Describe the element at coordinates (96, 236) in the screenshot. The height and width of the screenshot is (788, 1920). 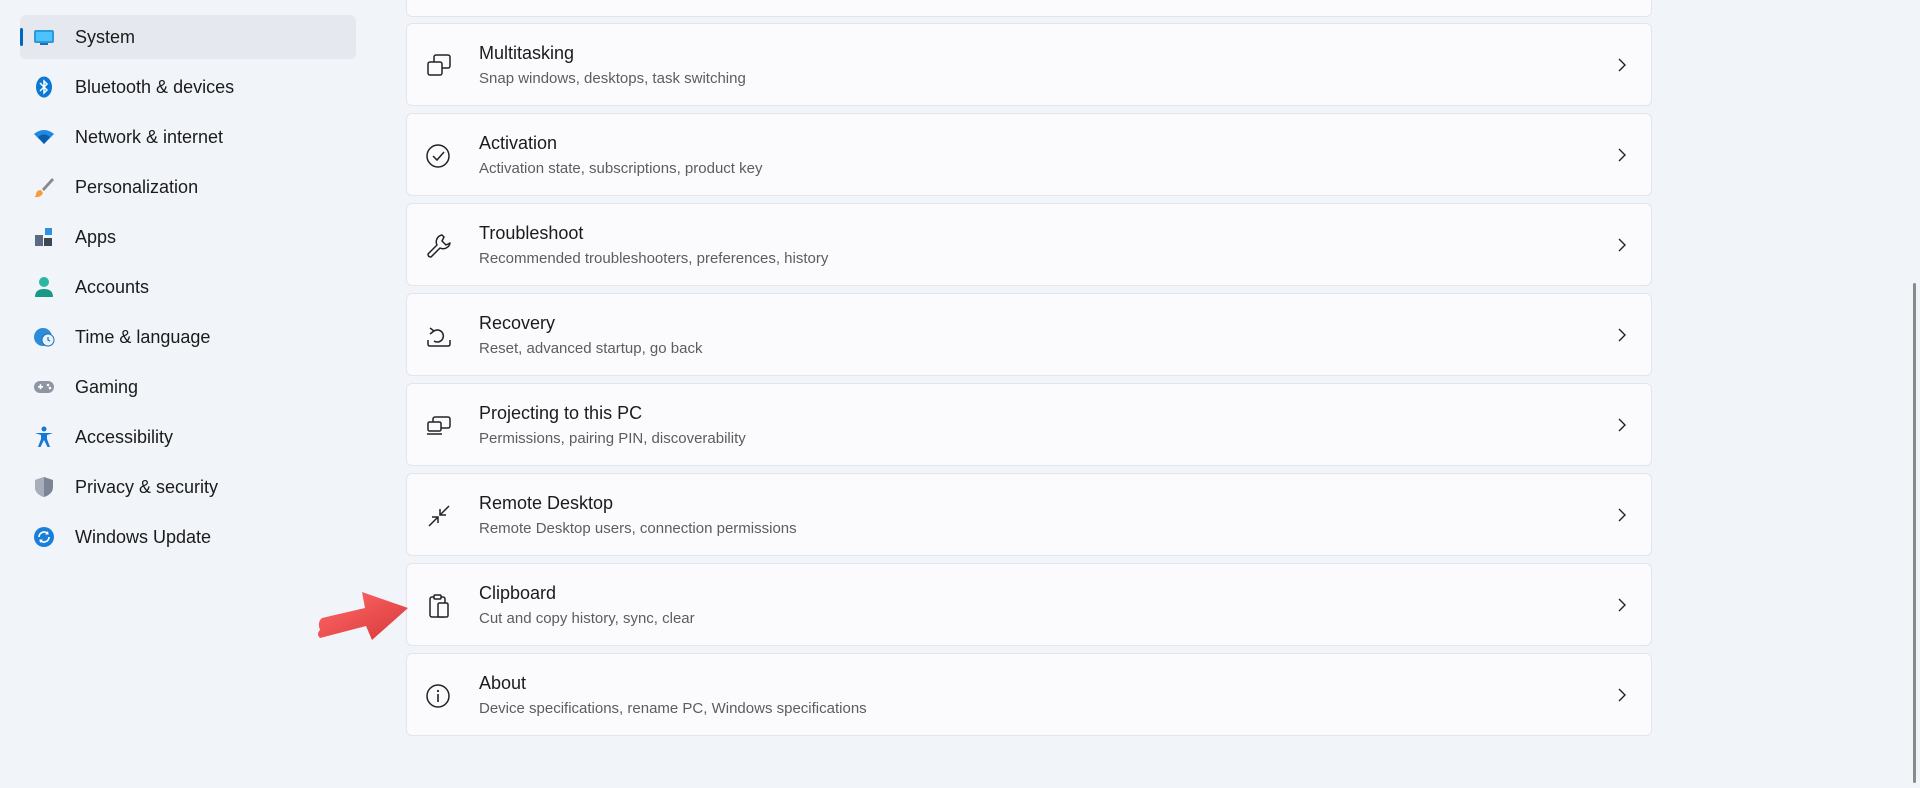
I see `sidebar-item-label: Apps` at that location.